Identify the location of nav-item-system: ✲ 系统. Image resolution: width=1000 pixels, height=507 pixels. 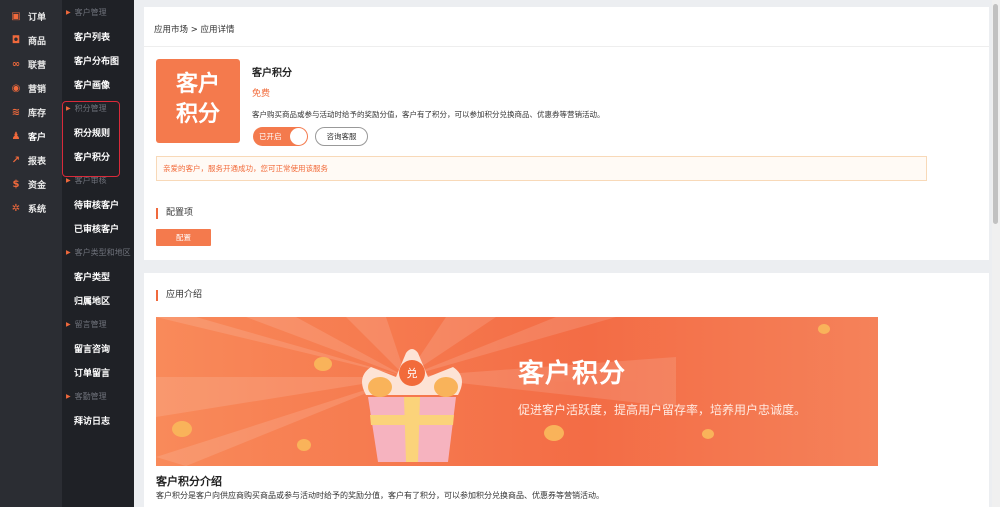
(31, 208).